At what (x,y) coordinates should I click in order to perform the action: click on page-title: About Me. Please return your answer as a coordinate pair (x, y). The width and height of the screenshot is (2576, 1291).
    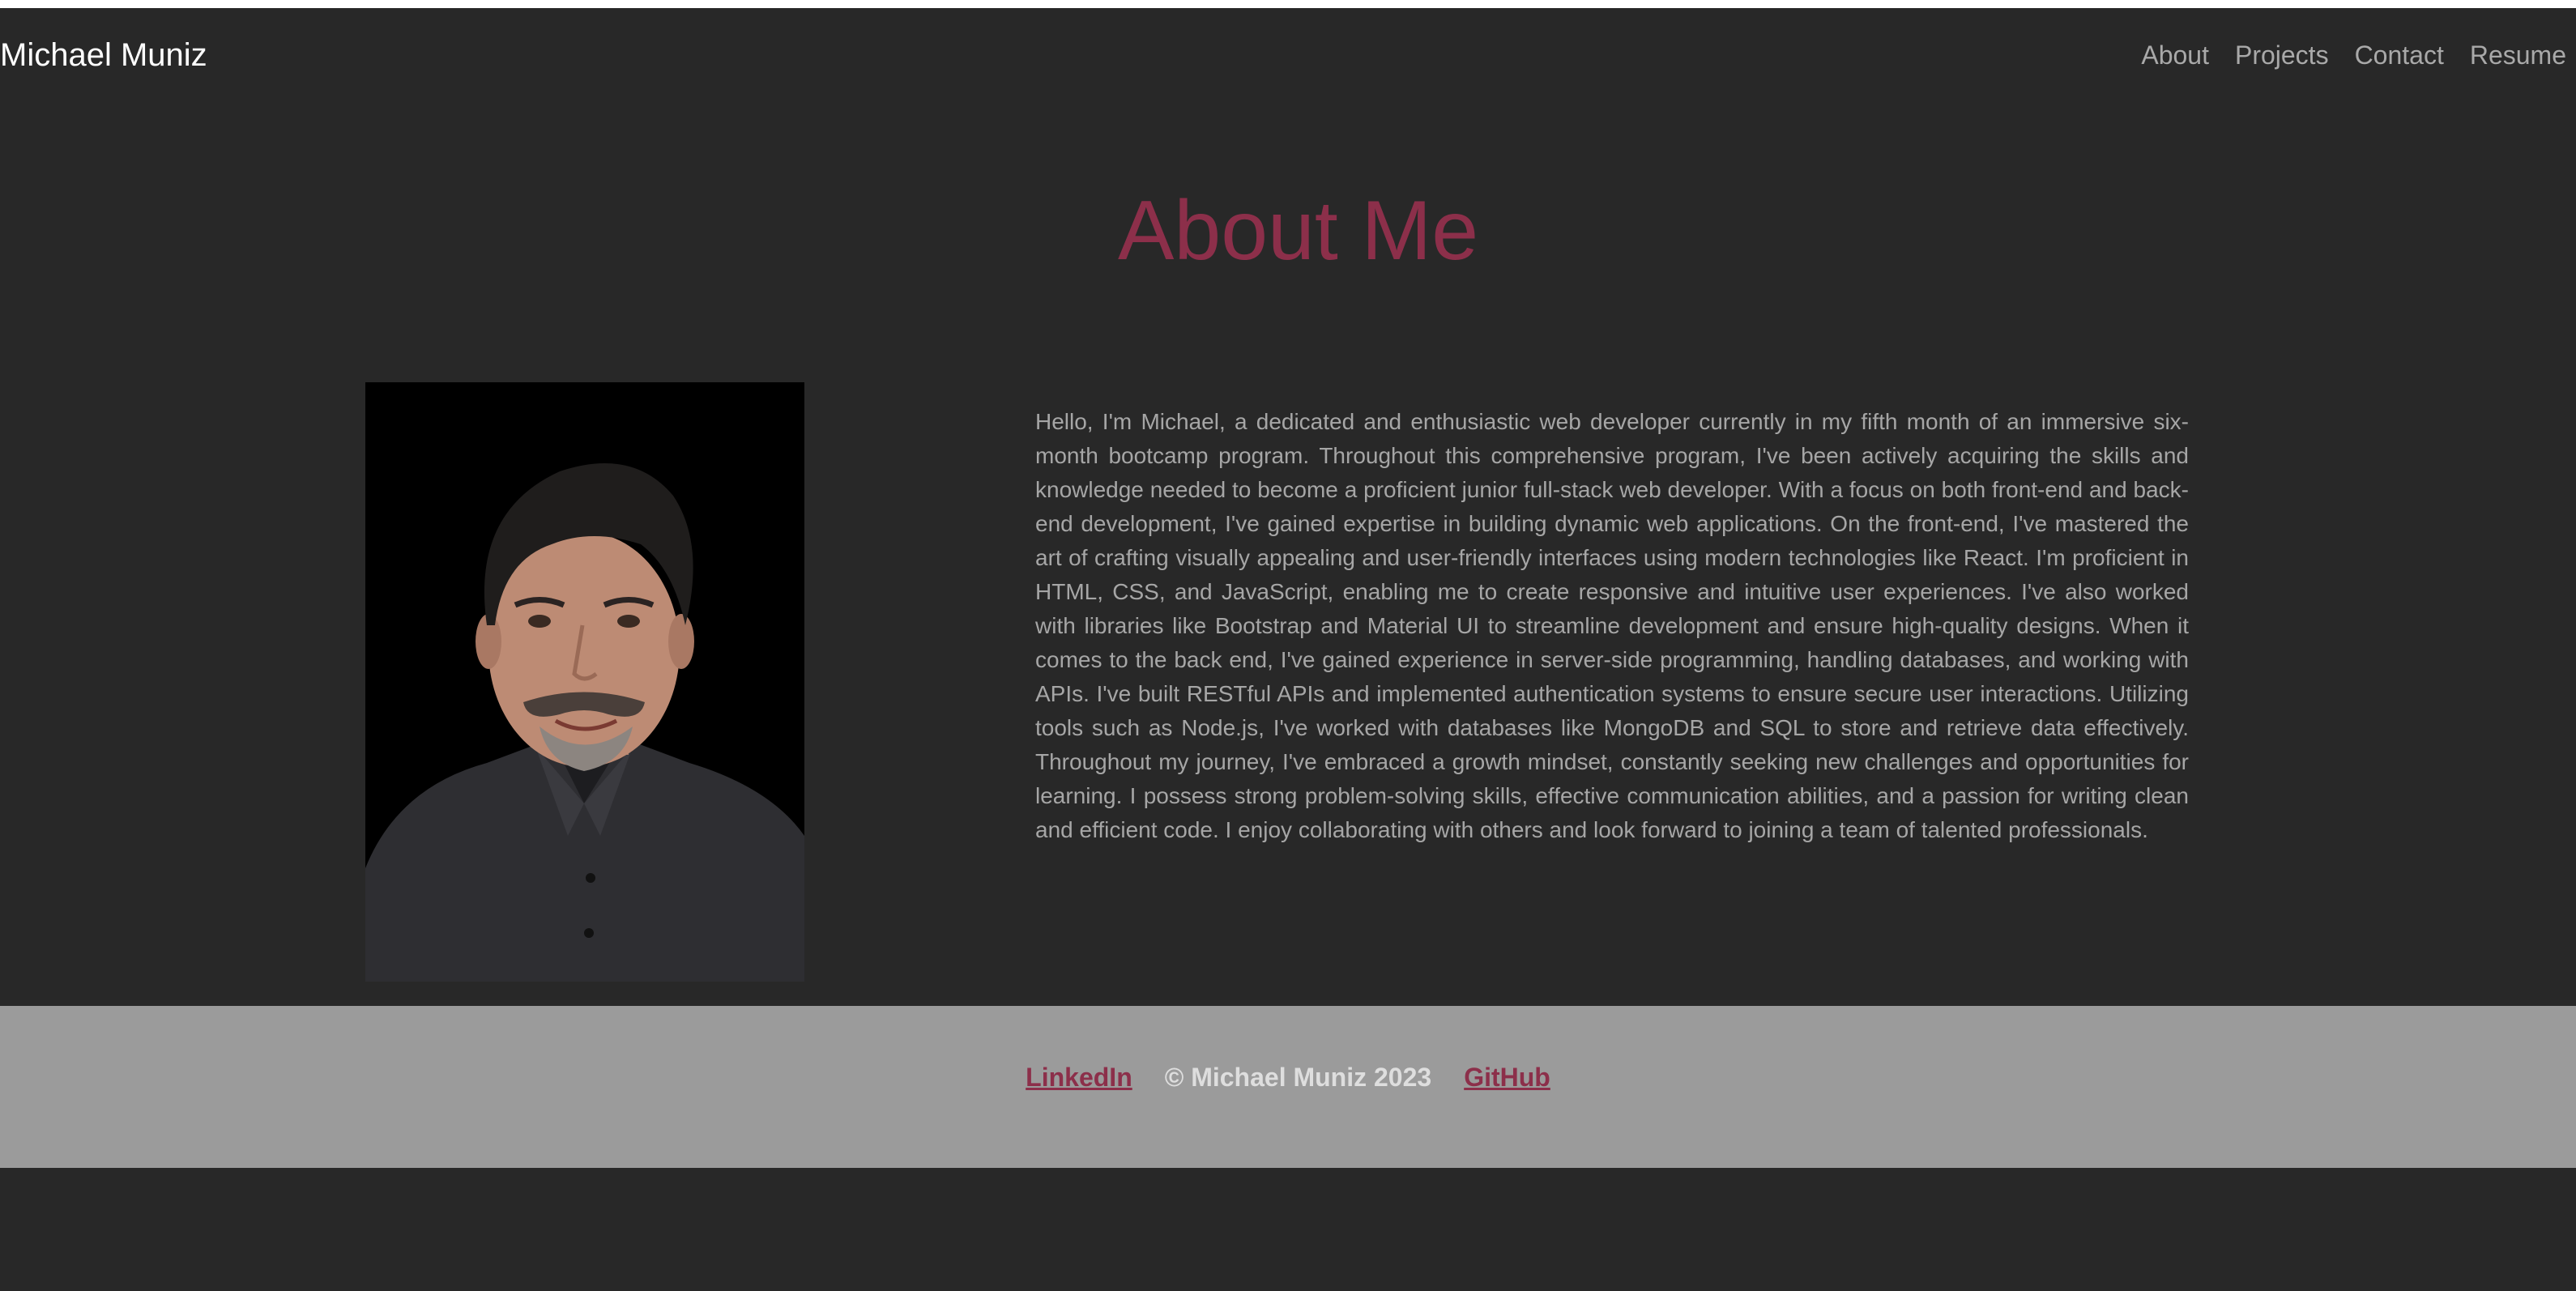
    Looking at the image, I should click on (1299, 231).